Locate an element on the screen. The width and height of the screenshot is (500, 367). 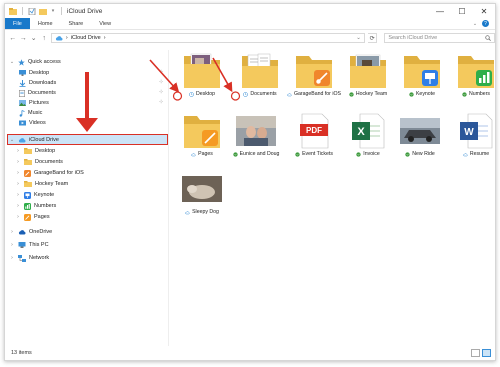
file-name: Hockey Team is located at coordinates (371, 94).